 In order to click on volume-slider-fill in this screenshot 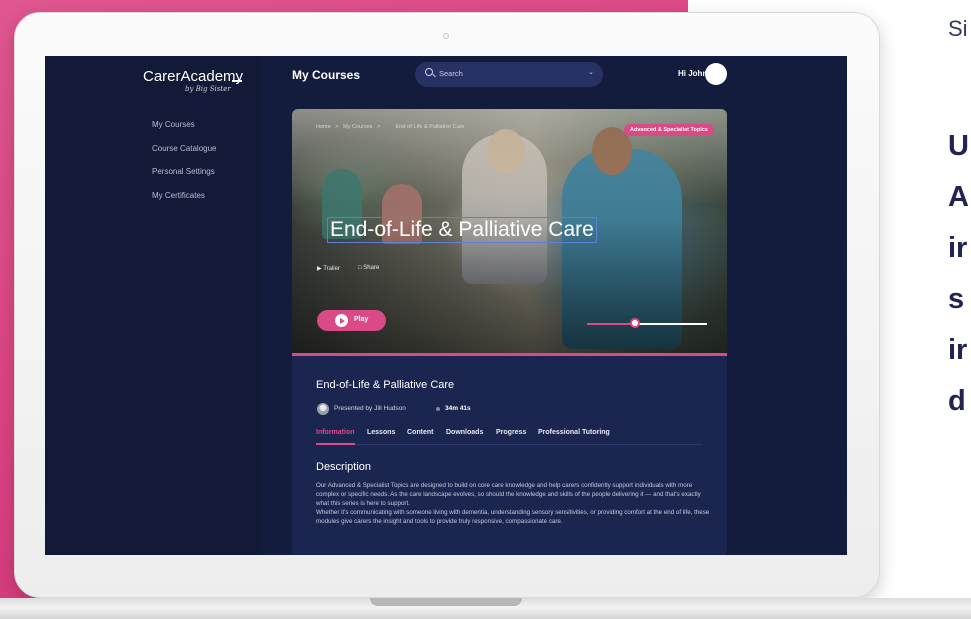, I will do `click(611, 324)`.